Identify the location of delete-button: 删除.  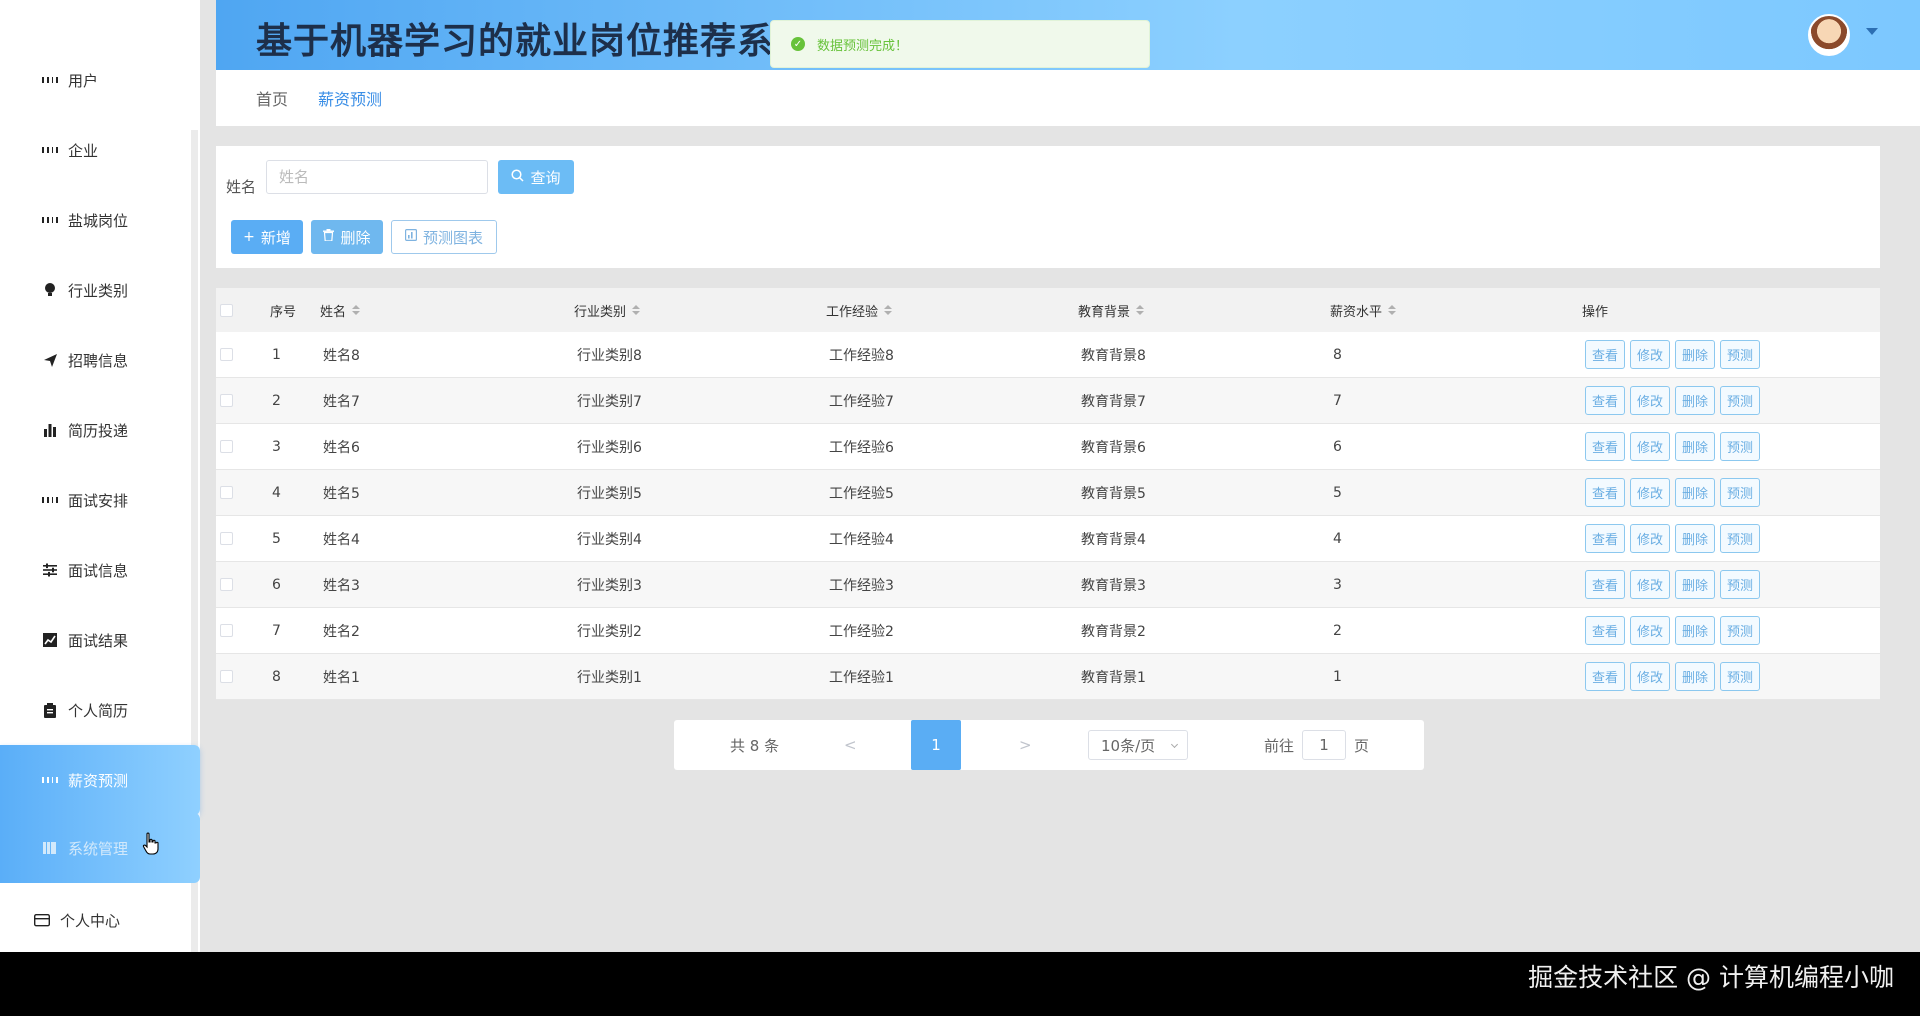
(347, 237).